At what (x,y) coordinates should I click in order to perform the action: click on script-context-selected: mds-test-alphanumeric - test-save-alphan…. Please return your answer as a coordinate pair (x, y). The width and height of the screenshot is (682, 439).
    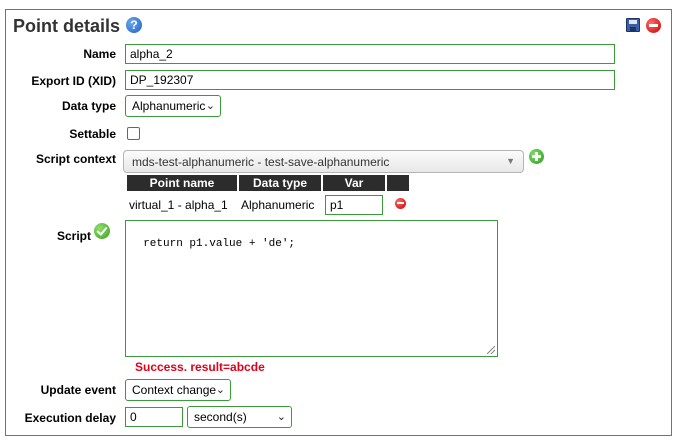
    Looking at the image, I should click on (261, 162).